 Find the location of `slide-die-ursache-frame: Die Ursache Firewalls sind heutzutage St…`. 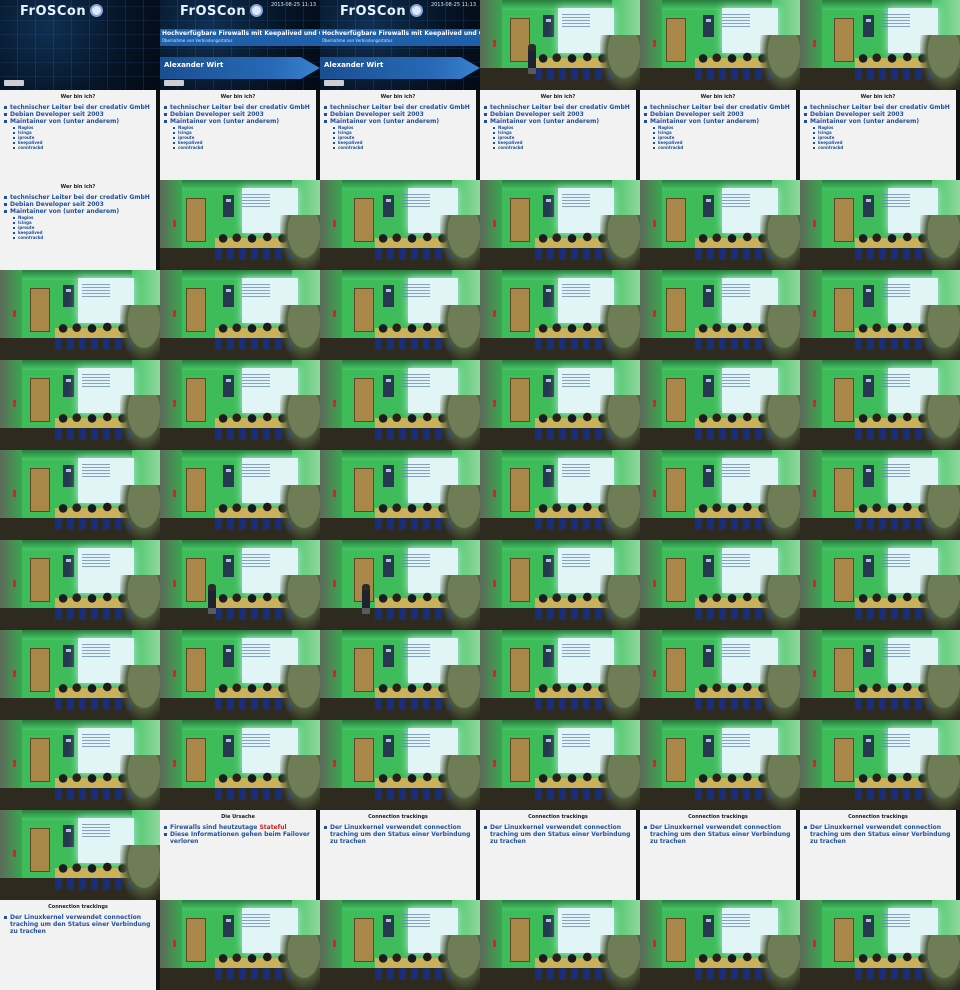

slide-die-ursache-frame: Die Ursache Firewalls sind heutzutage St… is located at coordinates (240, 855).